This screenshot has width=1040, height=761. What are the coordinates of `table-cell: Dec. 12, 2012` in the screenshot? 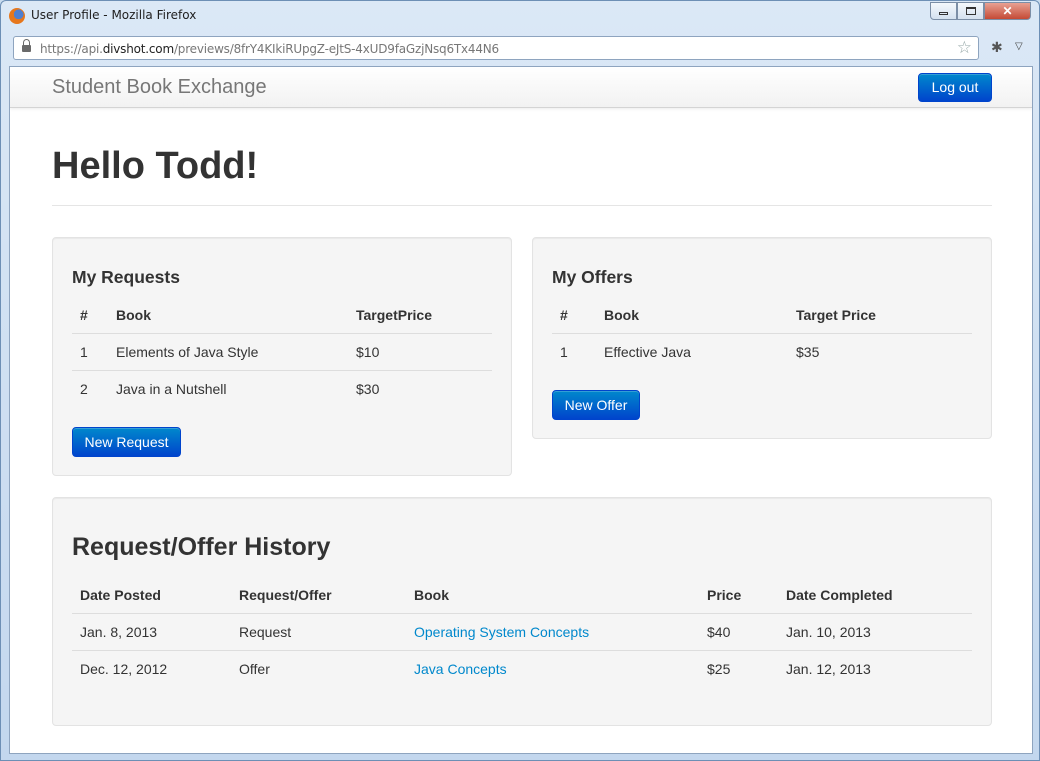 It's located at (151, 668).